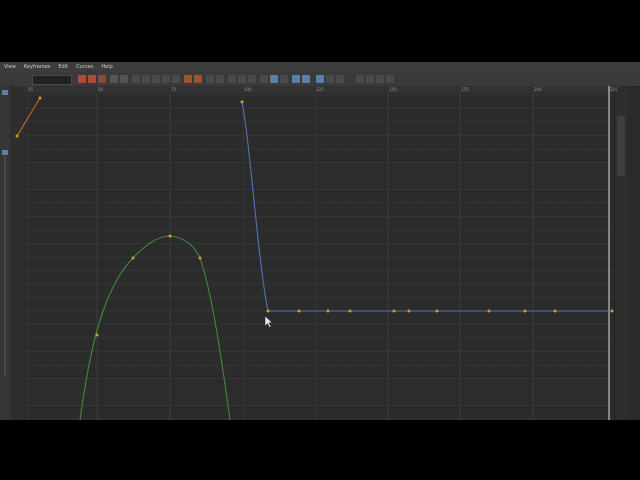 Image resolution: width=640 pixels, height=480 pixels. What do you see at coordinates (268, 321) in the screenshot?
I see `arrow-cursor-icon` at bounding box center [268, 321].